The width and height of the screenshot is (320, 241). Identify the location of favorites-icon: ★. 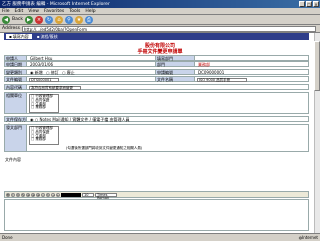
(78, 19).